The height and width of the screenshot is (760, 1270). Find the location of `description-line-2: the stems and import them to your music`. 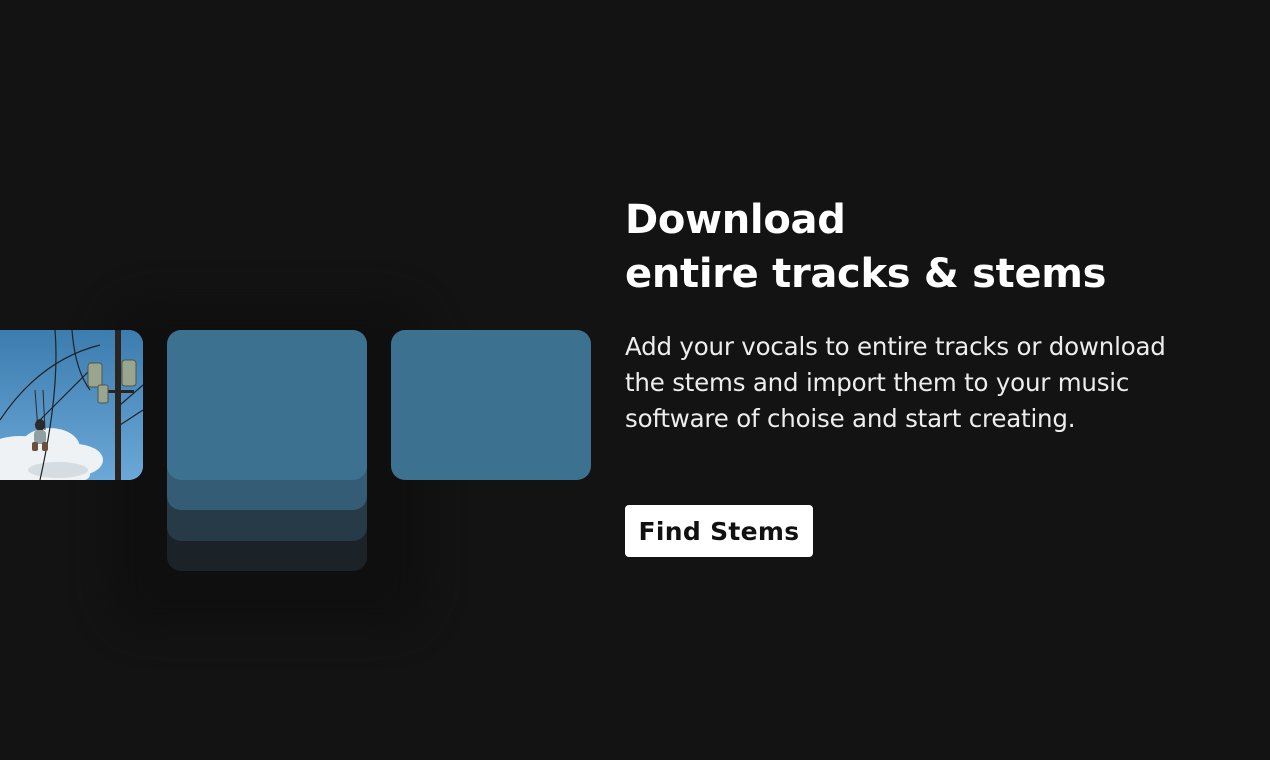

description-line-2: the stems and import them to your music is located at coordinates (877, 382).